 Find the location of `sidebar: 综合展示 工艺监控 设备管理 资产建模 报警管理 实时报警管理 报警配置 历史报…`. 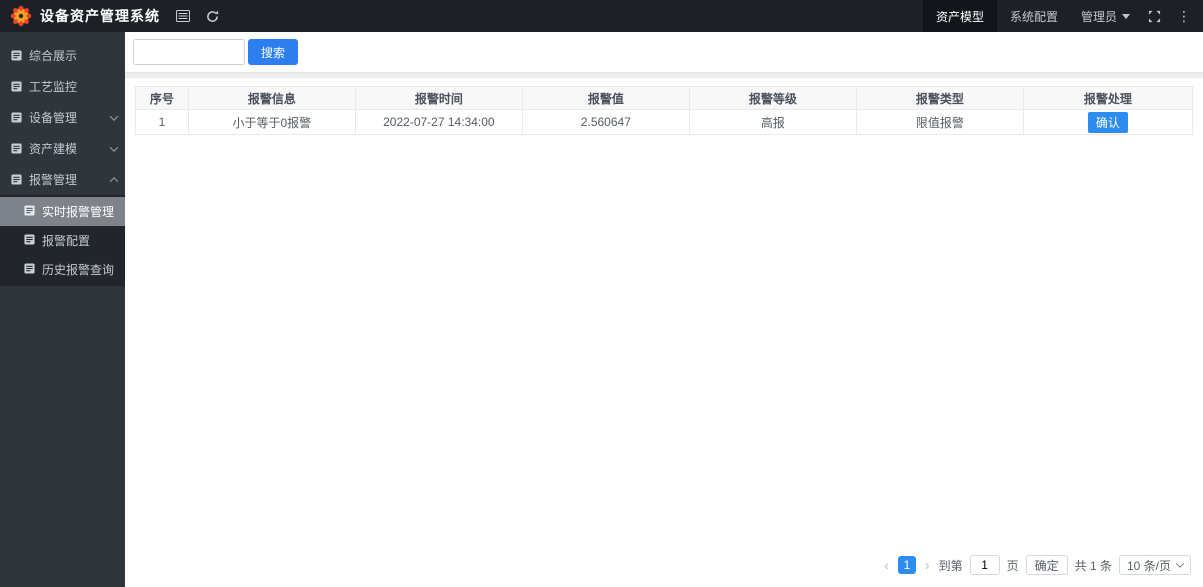

sidebar: 综合展示 工艺监控 设备管理 资产建模 报警管理 实时报警管理 报警配置 历史报… is located at coordinates (62, 309).